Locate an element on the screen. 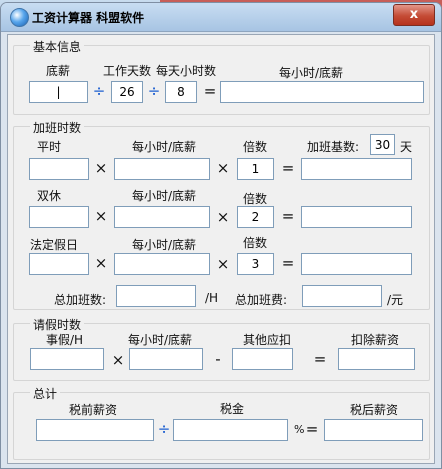 This screenshot has width=442, height=469. minus-operator: - is located at coordinates (218, 359).